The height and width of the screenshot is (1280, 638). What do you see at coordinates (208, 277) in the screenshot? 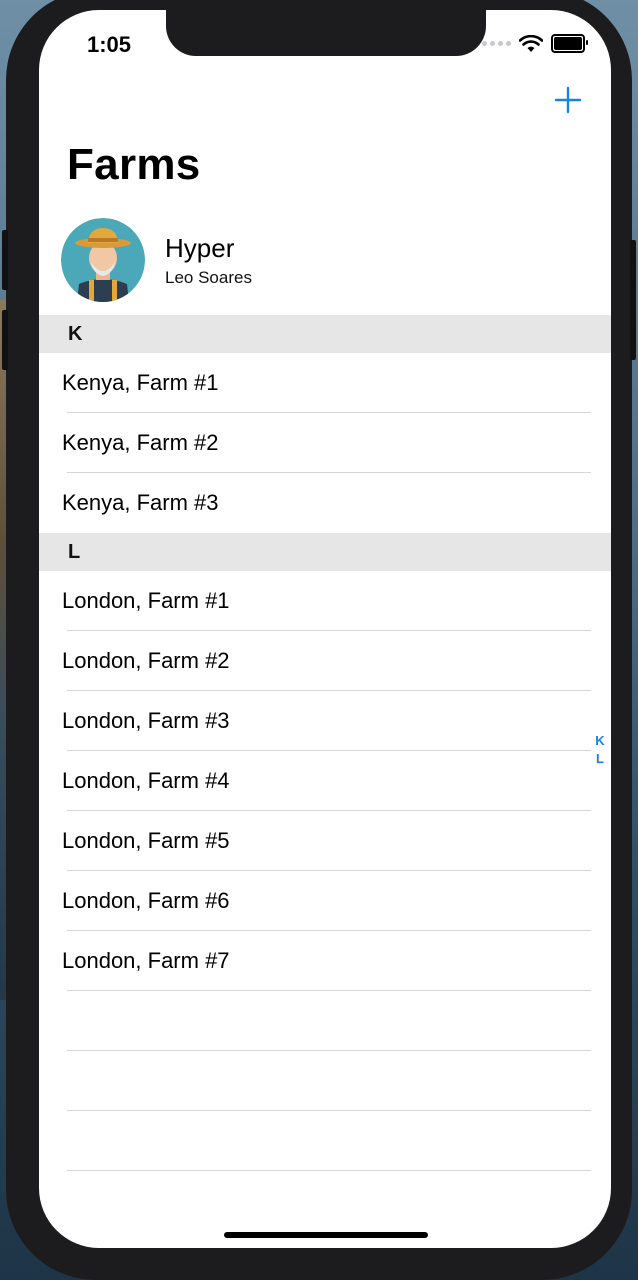
I see `profile-subtitle: Leo Soares` at bounding box center [208, 277].